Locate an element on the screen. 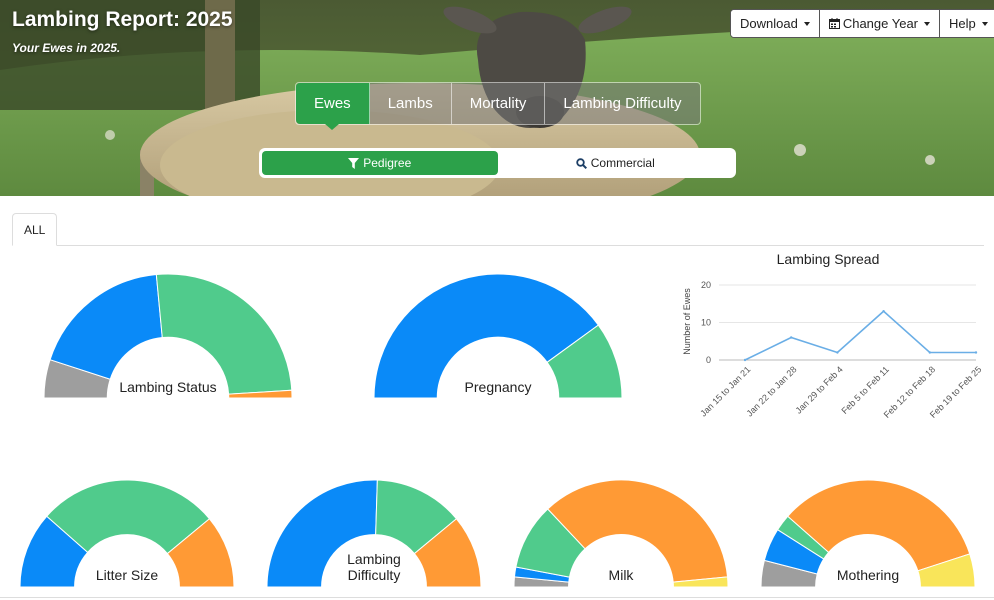 This screenshot has width=994, height=600. gauge-label: Litter Size is located at coordinates (127, 575).